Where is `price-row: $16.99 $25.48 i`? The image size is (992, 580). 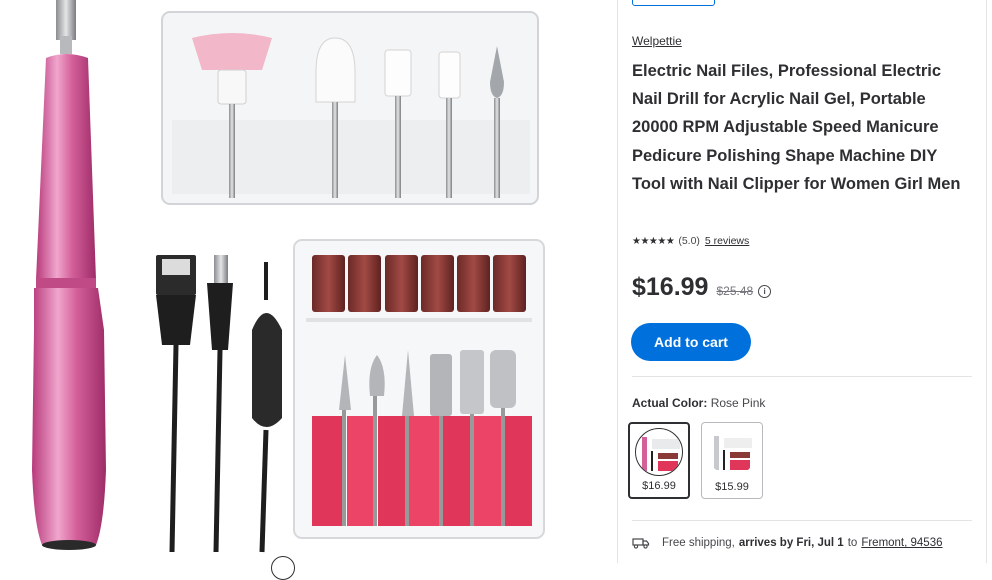 price-row: $16.99 $25.48 i is located at coordinates (702, 287).